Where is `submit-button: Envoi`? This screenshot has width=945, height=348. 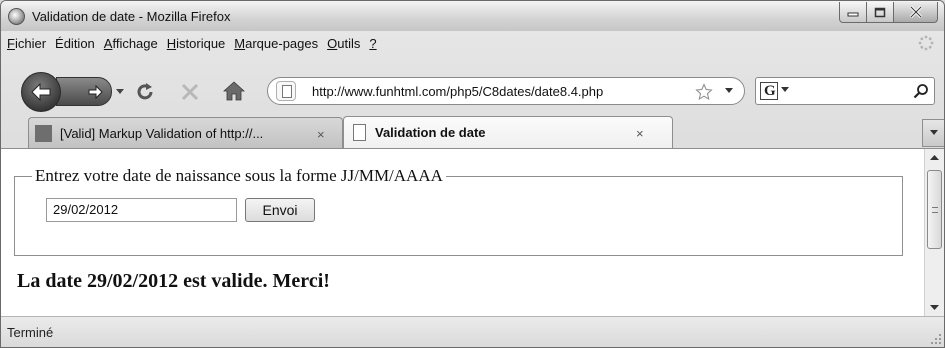 submit-button: Envoi is located at coordinates (280, 210).